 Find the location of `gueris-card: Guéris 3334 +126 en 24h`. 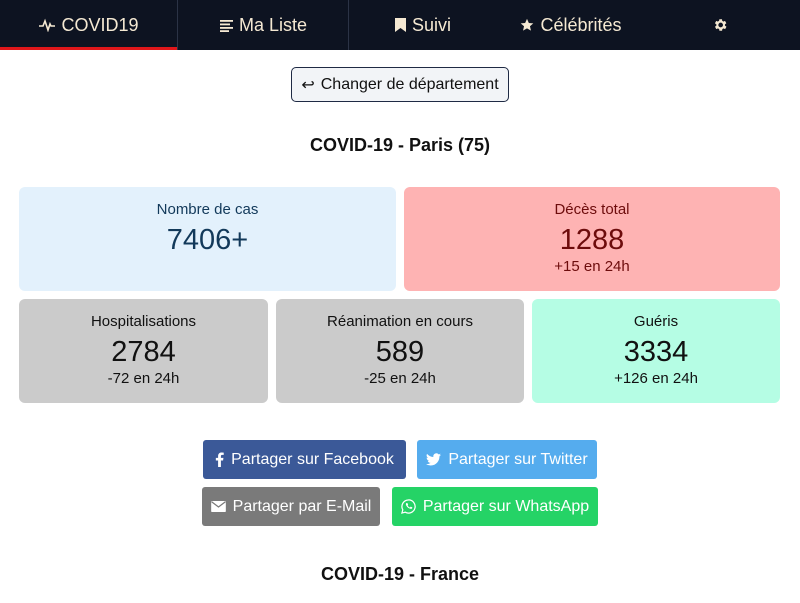

gueris-card: Guéris 3334 +126 en 24h is located at coordinates (656, 351).